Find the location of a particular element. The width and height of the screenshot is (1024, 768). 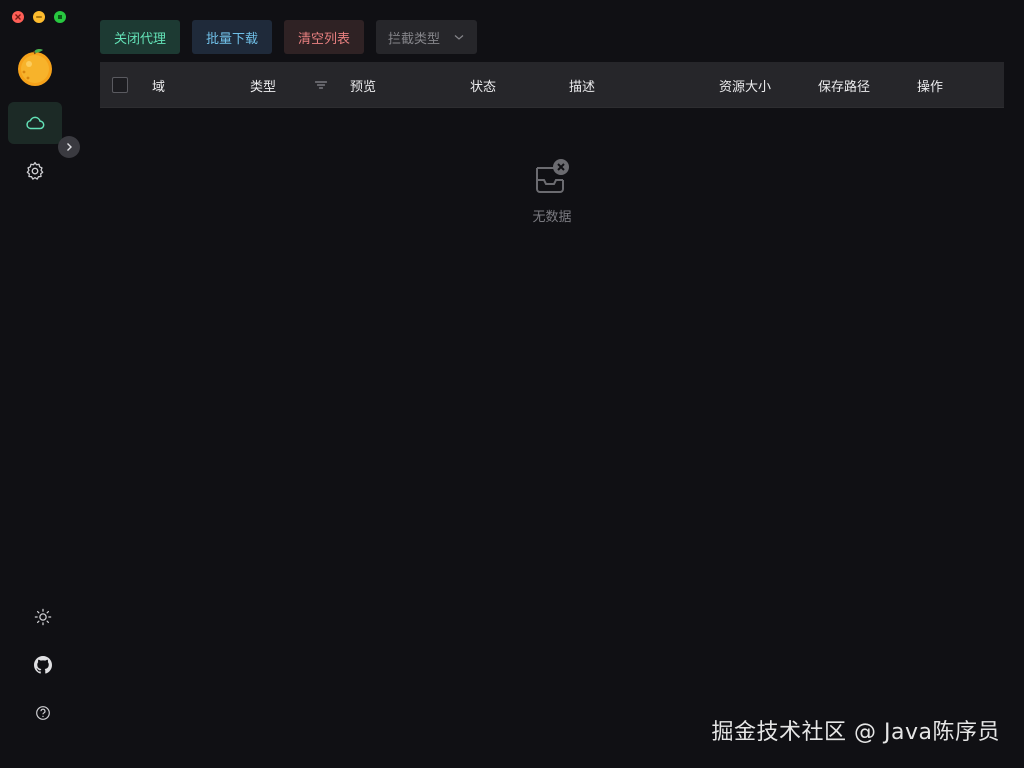

column-header-description: 描述 is located at coordinates (582, 85).